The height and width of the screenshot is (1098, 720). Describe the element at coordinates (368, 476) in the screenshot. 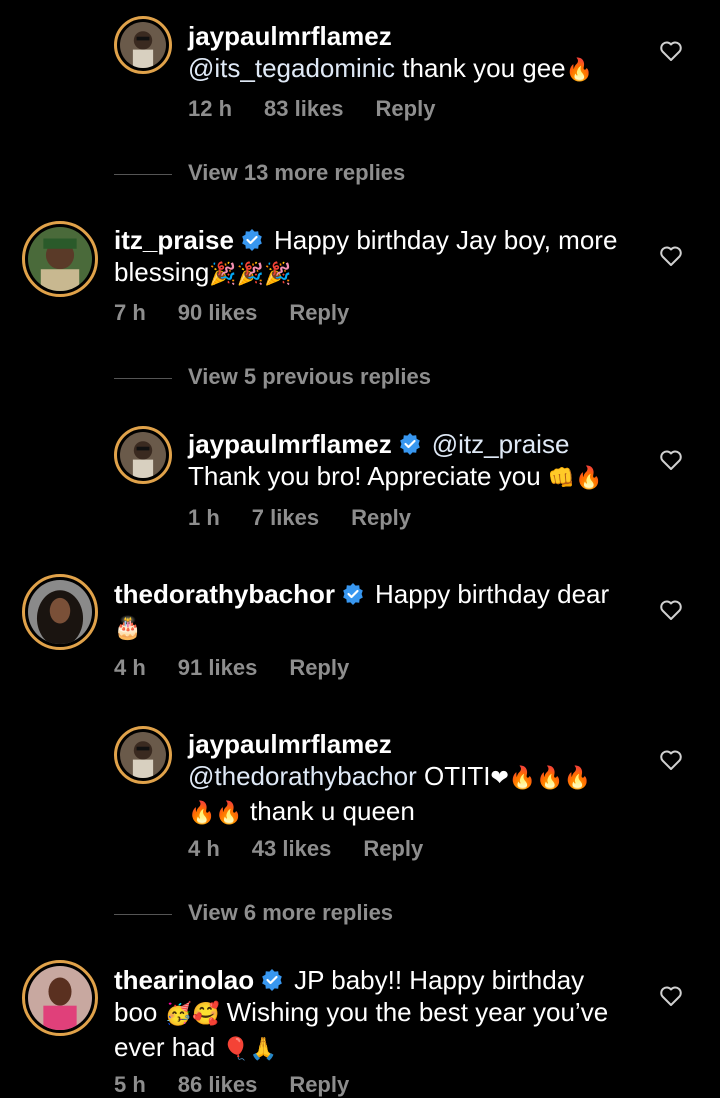

I see `comment-body: Thank you bro! Appreciate you` at that location.